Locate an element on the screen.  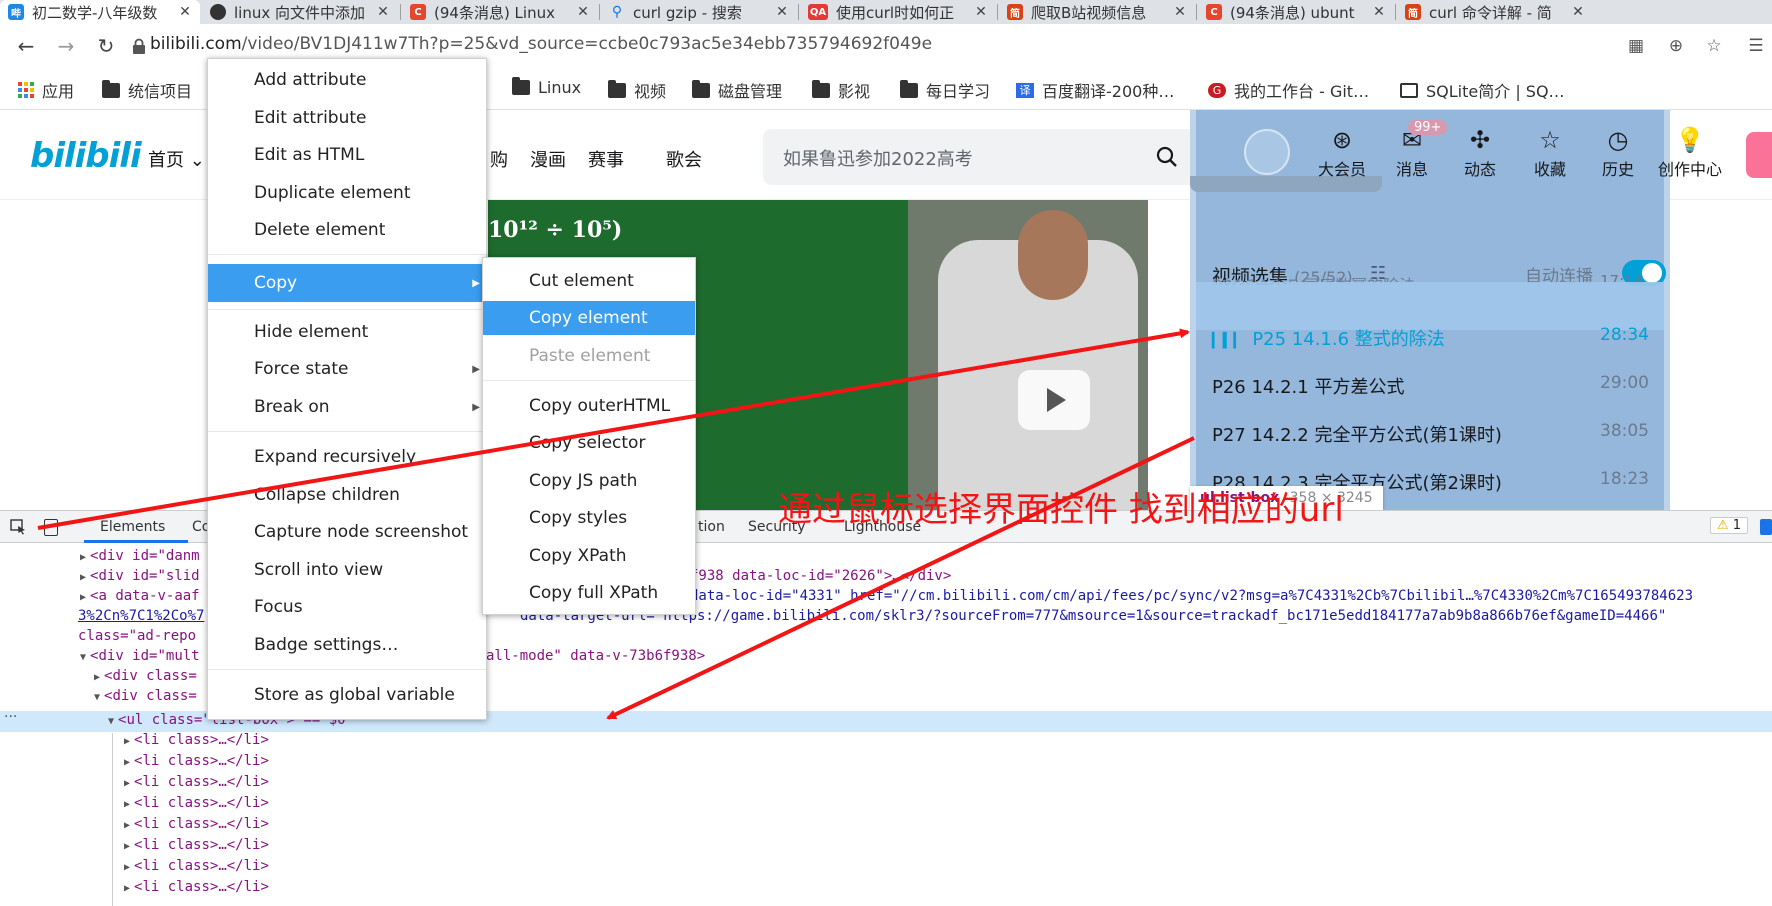
menu-item-copy-full-xpath: Copy full XPath is located at coordinates (589, 593).